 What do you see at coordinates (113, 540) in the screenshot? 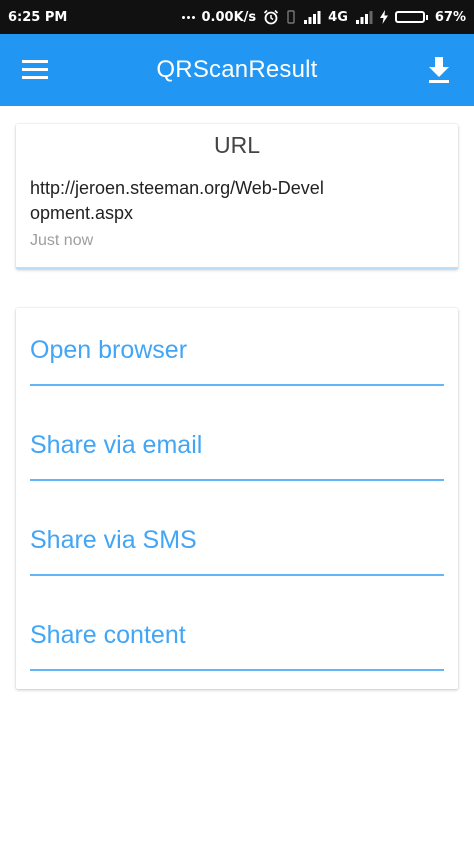
I see `action-label: Share via SMS` at bounding box center [113, 540].